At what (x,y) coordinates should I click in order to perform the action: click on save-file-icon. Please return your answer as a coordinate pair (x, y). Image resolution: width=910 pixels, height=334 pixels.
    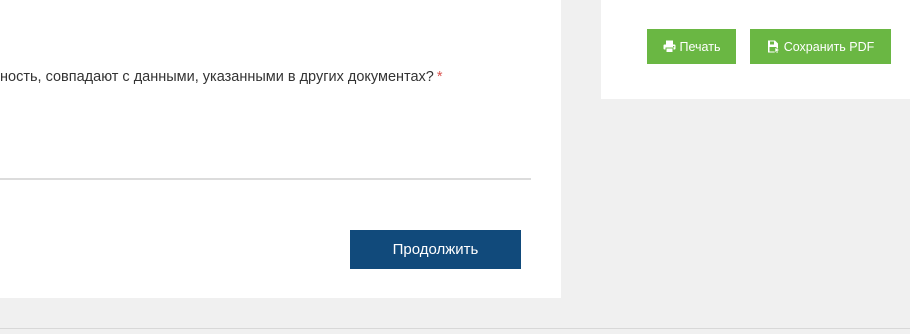
    Looking at the image, I should click on (773, 46).